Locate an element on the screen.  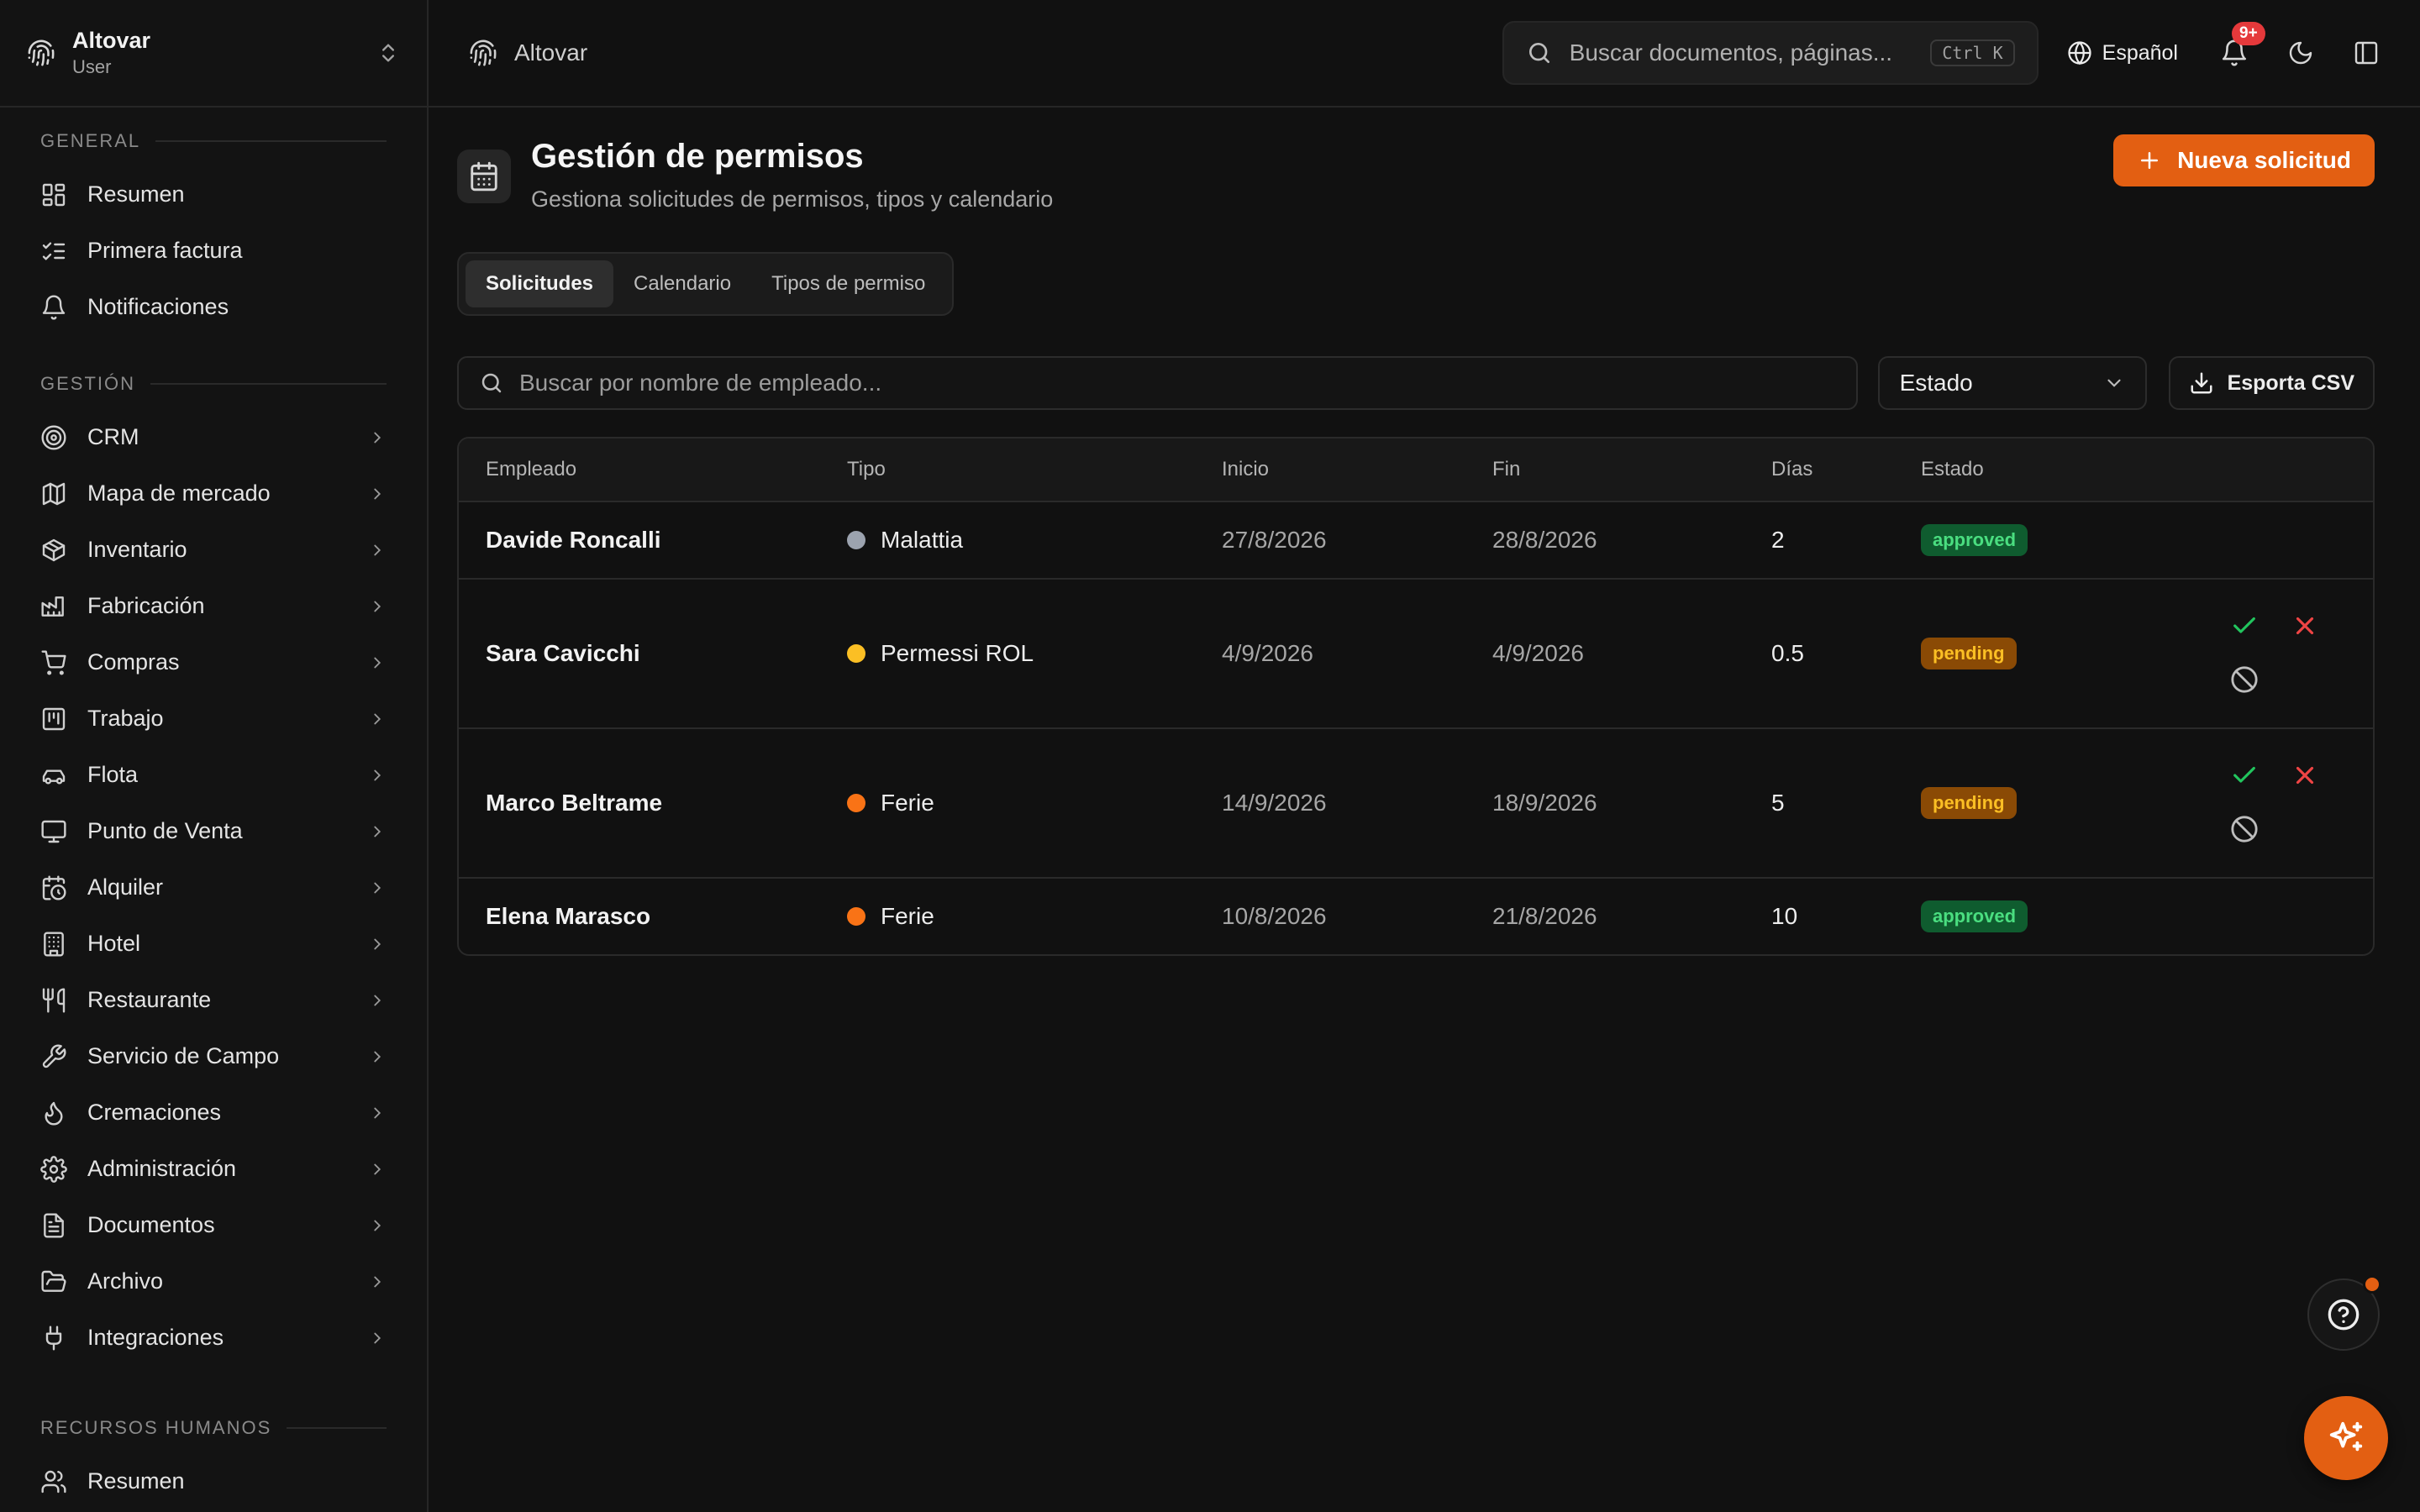
sidebar-item-administracion: Administración is located at coordinates (214, 1169).